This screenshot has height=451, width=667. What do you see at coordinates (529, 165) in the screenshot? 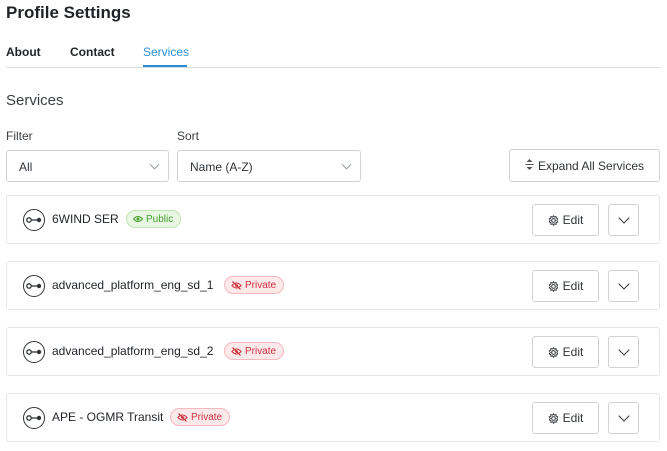
I see `expand-vertical-icon` at bounding box center [529, 165].